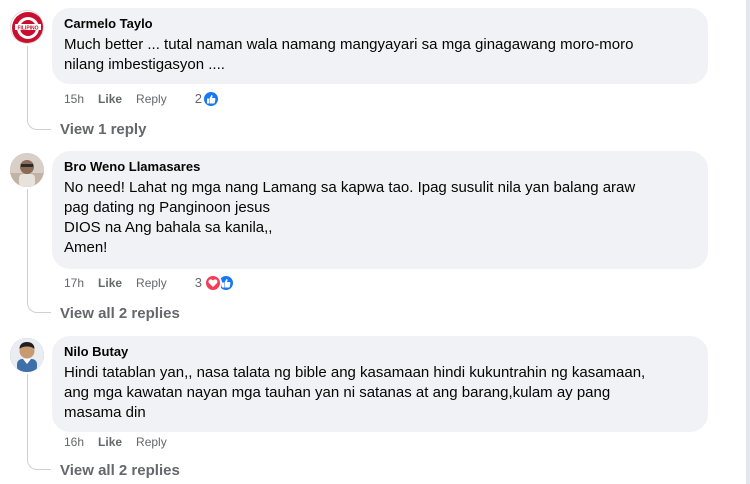  I want to click on scrollbar-track, so click(748, 242).